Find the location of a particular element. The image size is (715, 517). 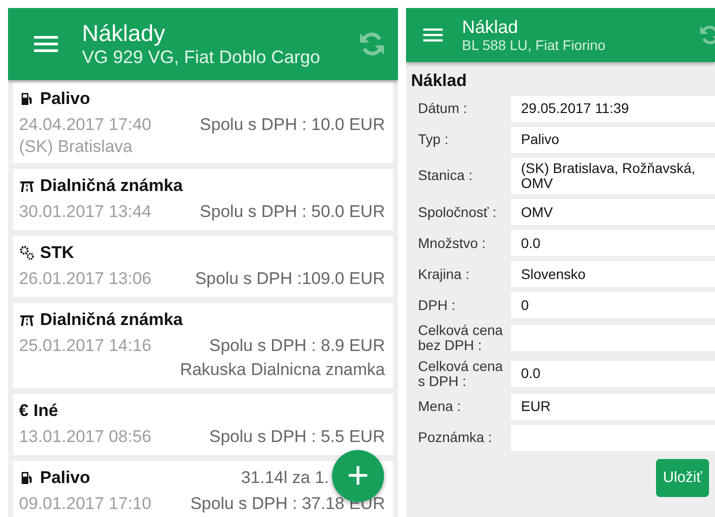

expense-date: 25.01.2017 14:16 is located at coordinates (85, 346).